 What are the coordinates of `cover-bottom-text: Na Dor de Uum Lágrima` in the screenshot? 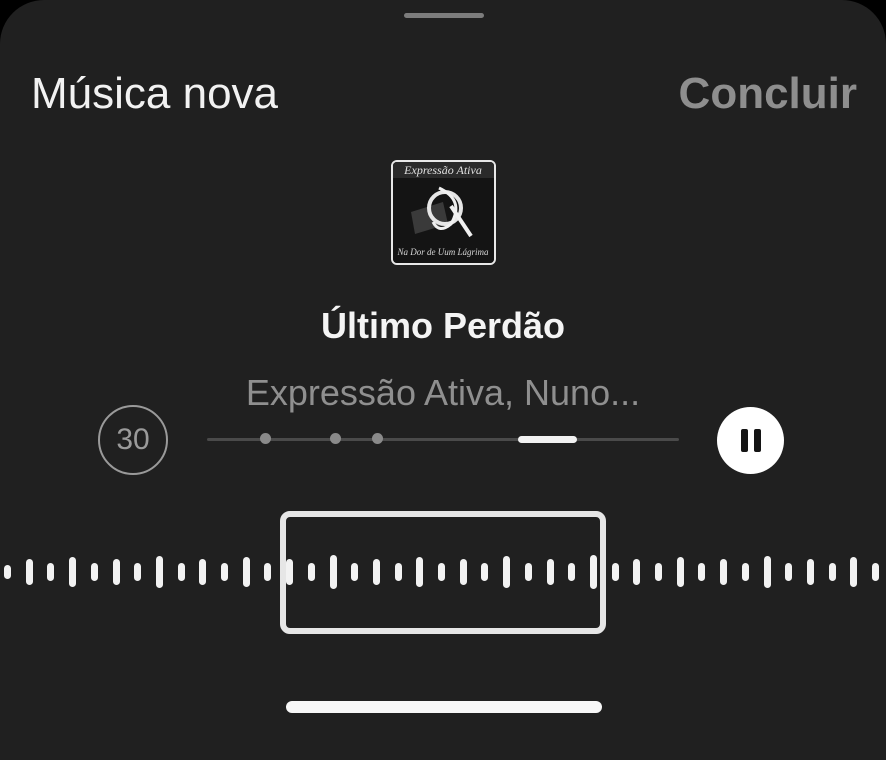 It's located at (442, 252).